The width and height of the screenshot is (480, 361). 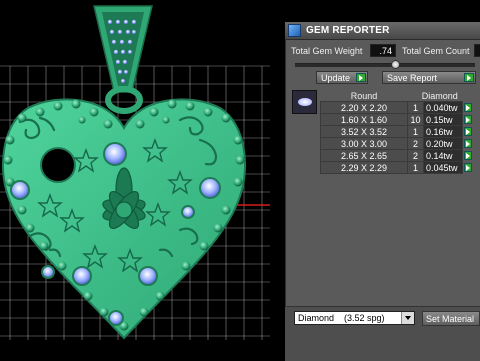 What do you see at coordinates (407, 318) in the screenshot?
I see `chevron-down-icon` at bounding box center [407, 318].